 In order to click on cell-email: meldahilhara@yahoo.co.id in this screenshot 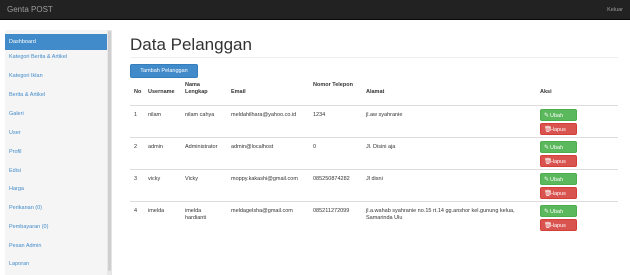, I will do `click(264, 115)`.